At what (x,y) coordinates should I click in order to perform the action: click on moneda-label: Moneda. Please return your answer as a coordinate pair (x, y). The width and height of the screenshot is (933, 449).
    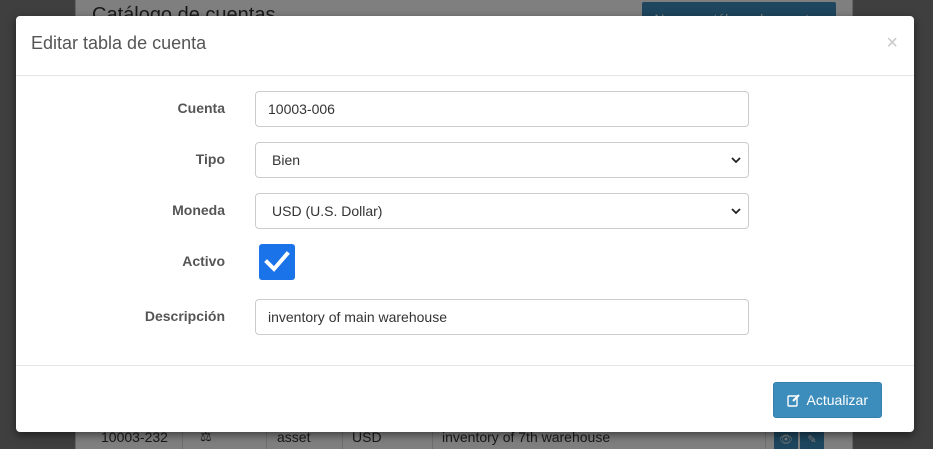
    Looking at the image, I should click on (198, 210).